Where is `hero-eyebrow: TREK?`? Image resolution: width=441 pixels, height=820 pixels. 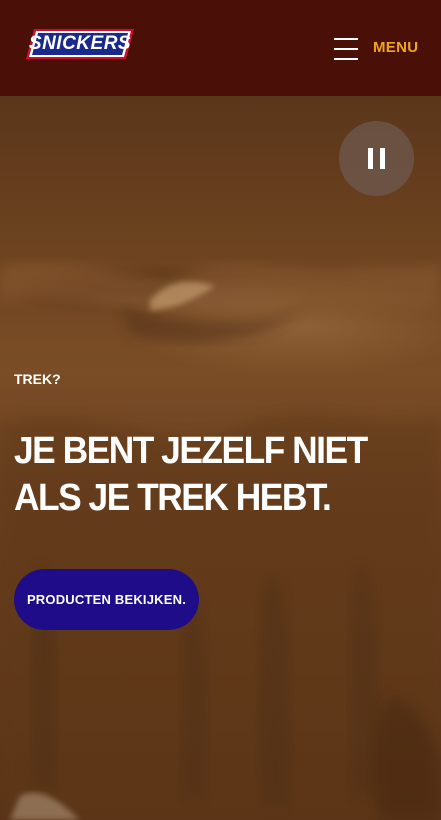 hero-eyebrow: TREK? is located at coordinates (37, 379).